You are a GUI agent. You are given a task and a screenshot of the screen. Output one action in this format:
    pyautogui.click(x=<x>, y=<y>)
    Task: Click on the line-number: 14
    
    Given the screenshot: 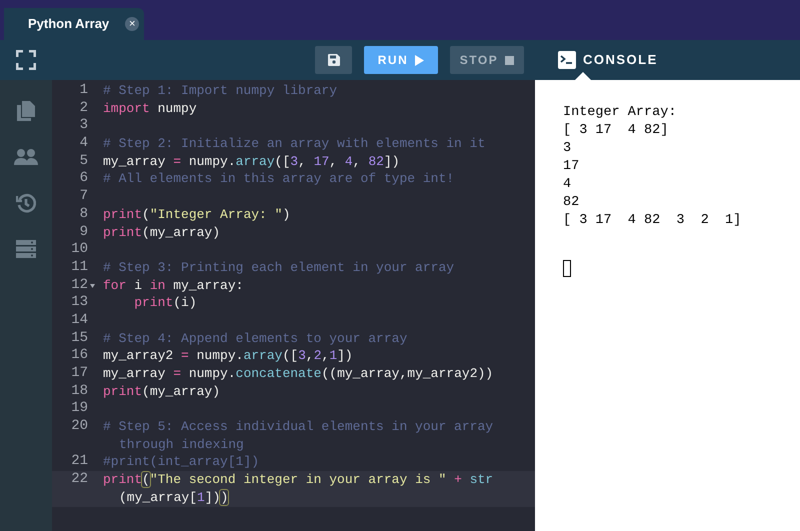 What is the action you would take?
    pyautogui.click(x=79, y=320)
    